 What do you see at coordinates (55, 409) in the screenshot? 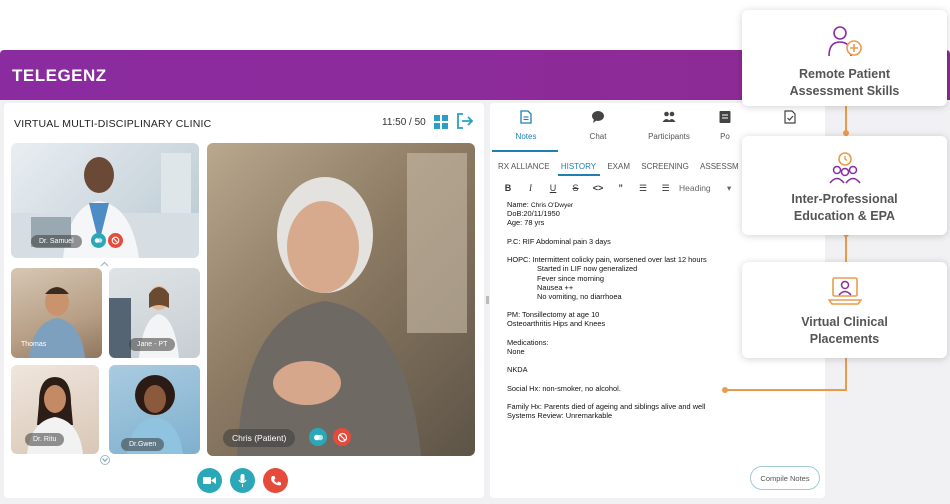
I see `video-tile-ritu: Dr. Ritu` at bounding box center [55, 409].